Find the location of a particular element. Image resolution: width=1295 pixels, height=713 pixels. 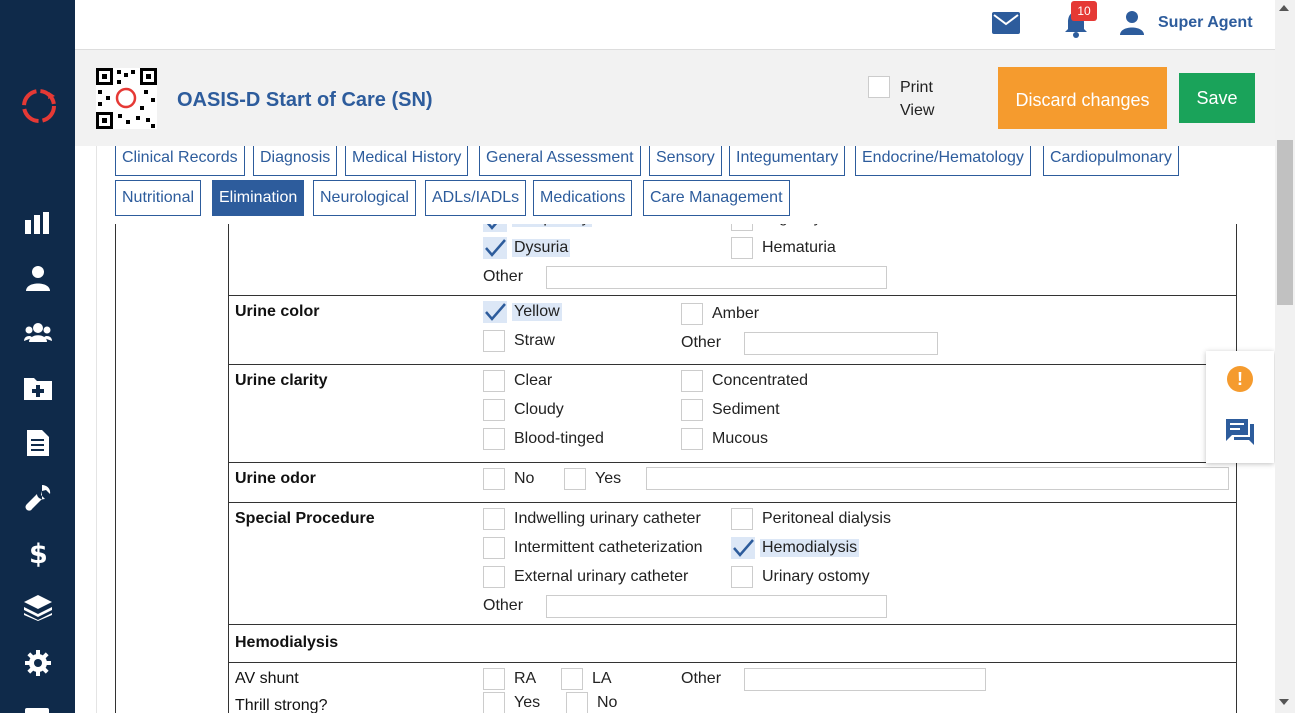

users-group-icon is located at coordinates (38, 333).